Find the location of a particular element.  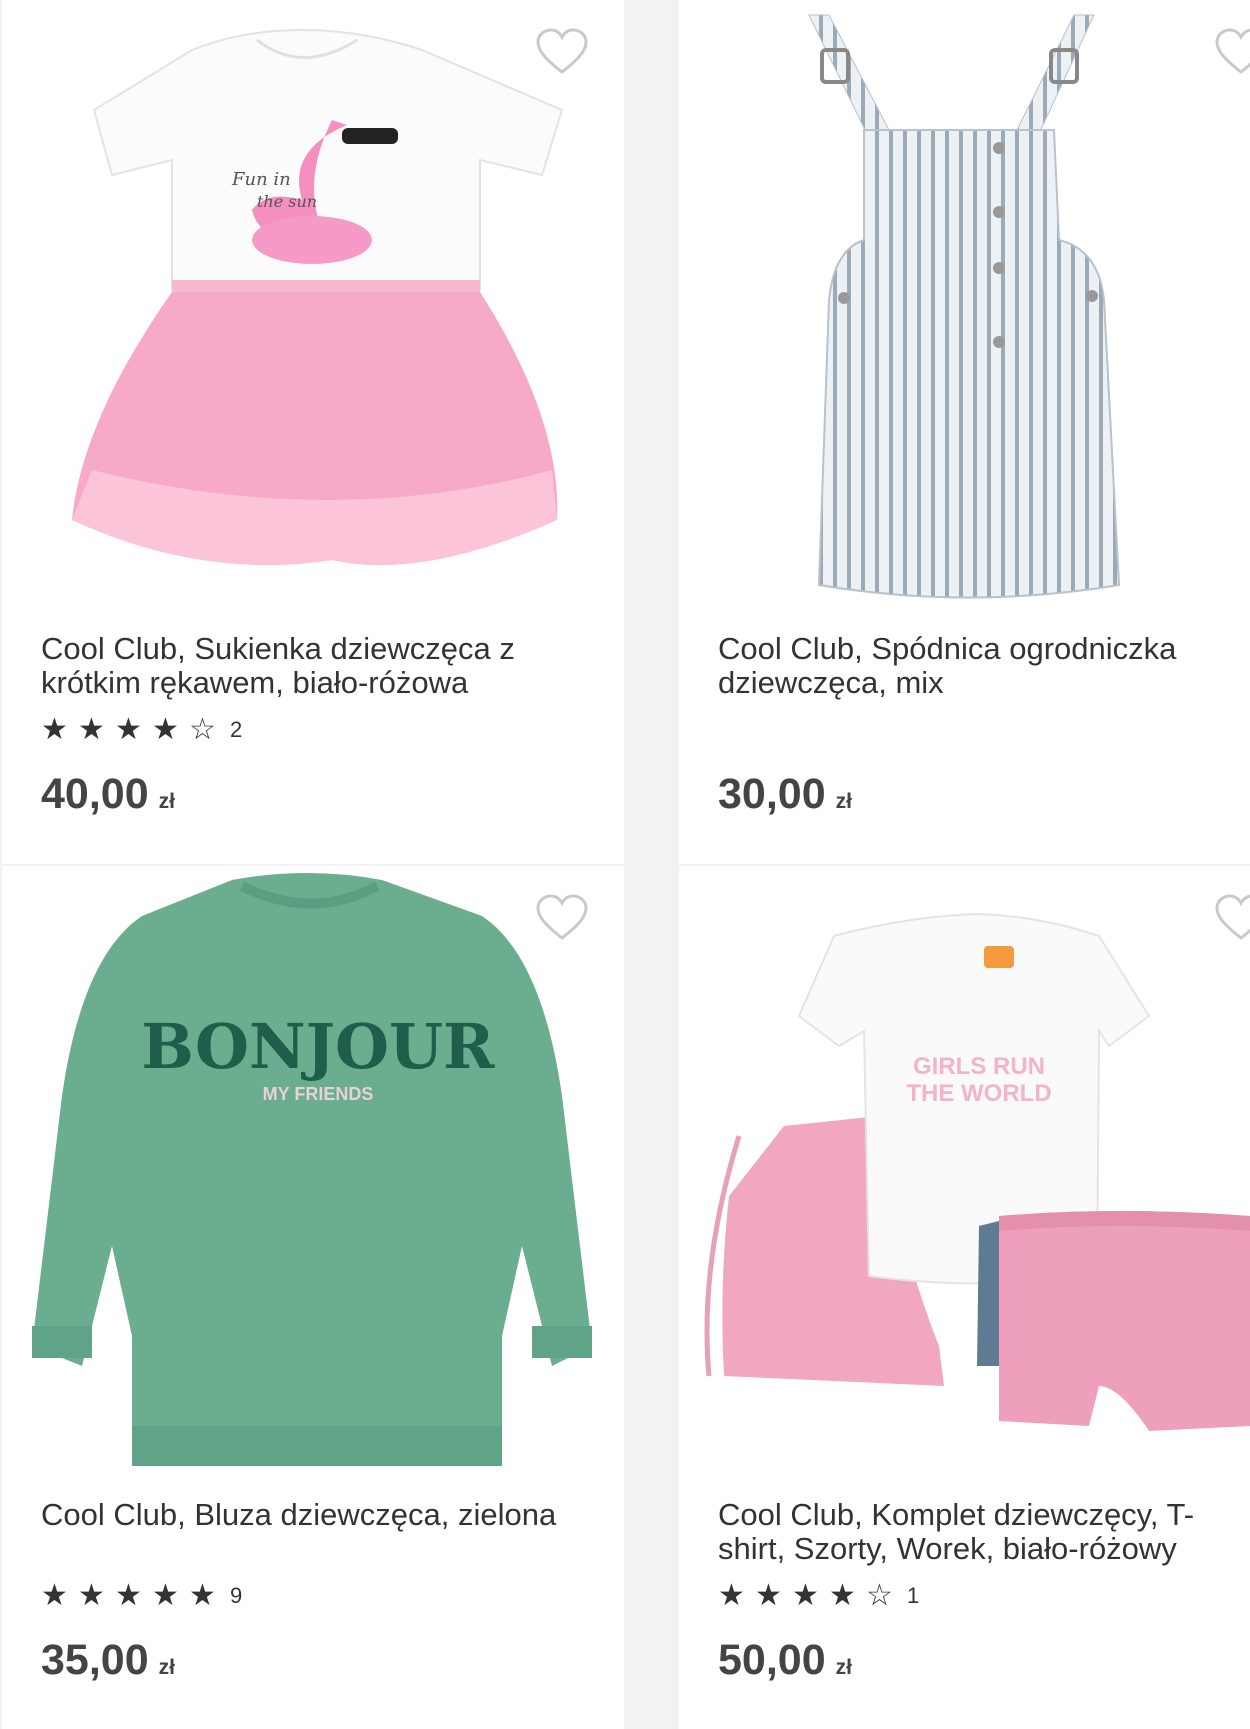

striped-overall-dress-image is located at coordinates (964, 306).